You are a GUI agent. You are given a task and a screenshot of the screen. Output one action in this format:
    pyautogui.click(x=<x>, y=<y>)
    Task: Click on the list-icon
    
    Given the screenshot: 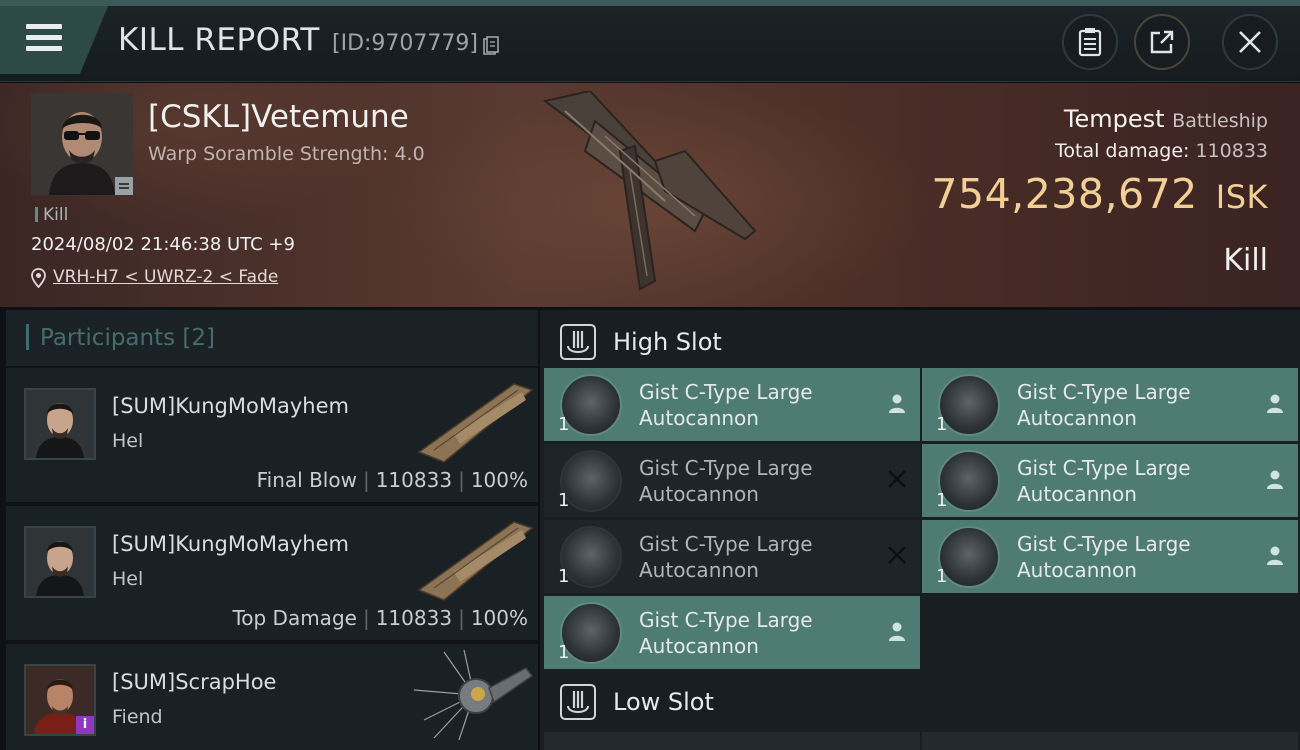 What is the action you would take?
    pyautogui.click(x=124, y=186)
    